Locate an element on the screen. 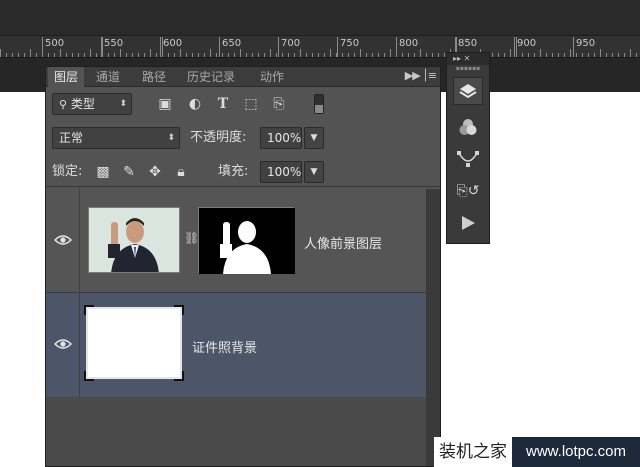  opacity-dropdown-button: ▼ is located at coordinates (314, 138).